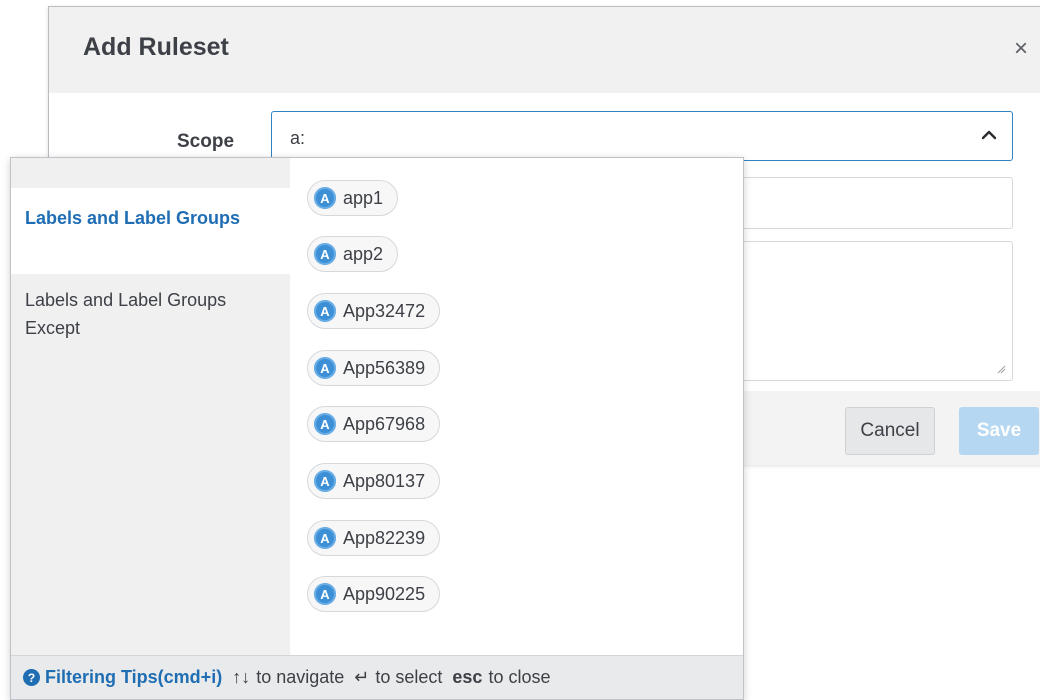 This screenshot has height=700, width=1040. I want to click on save-button: Save, so click(999, 431).